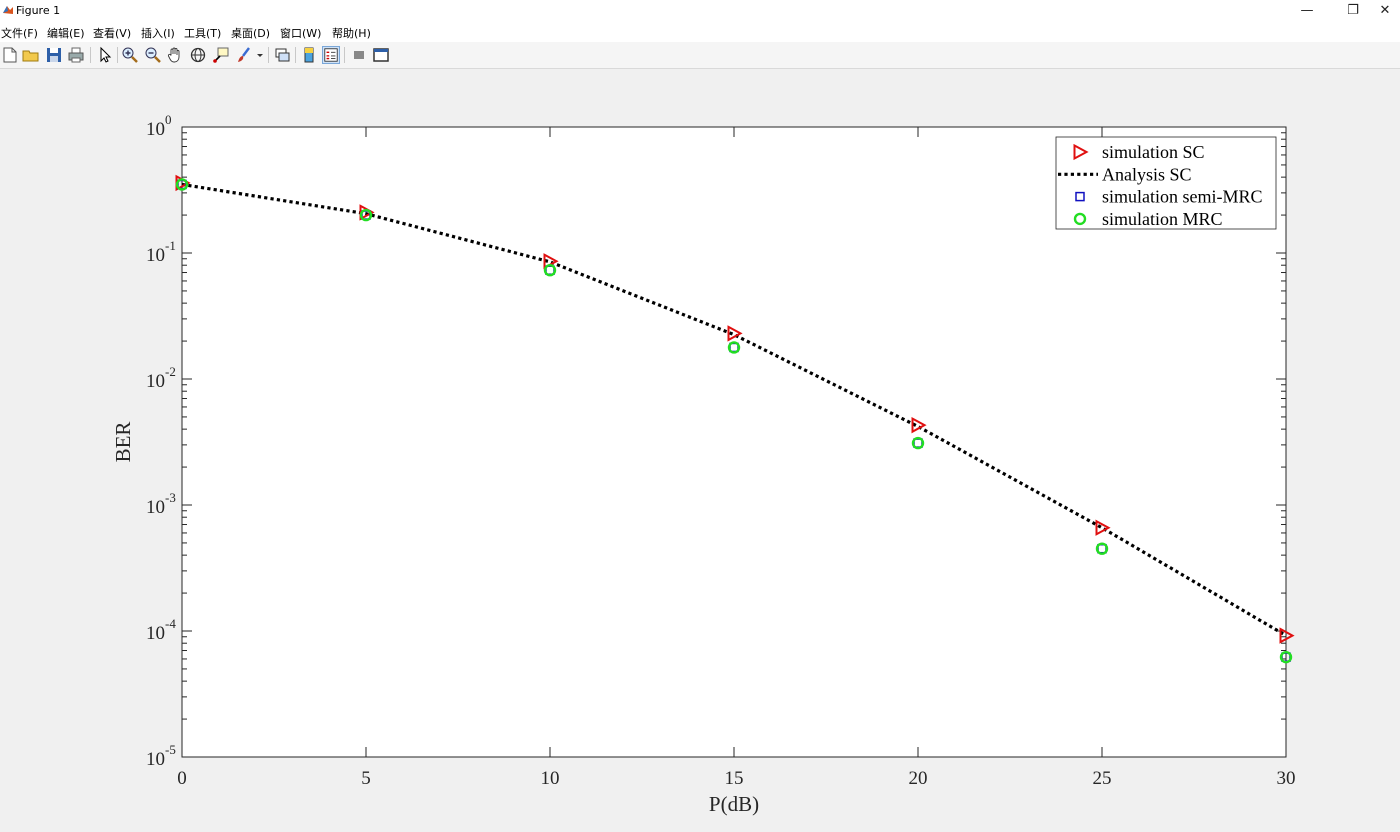  I want to click on legend-label: Analysis SC, so click(1147, 174).